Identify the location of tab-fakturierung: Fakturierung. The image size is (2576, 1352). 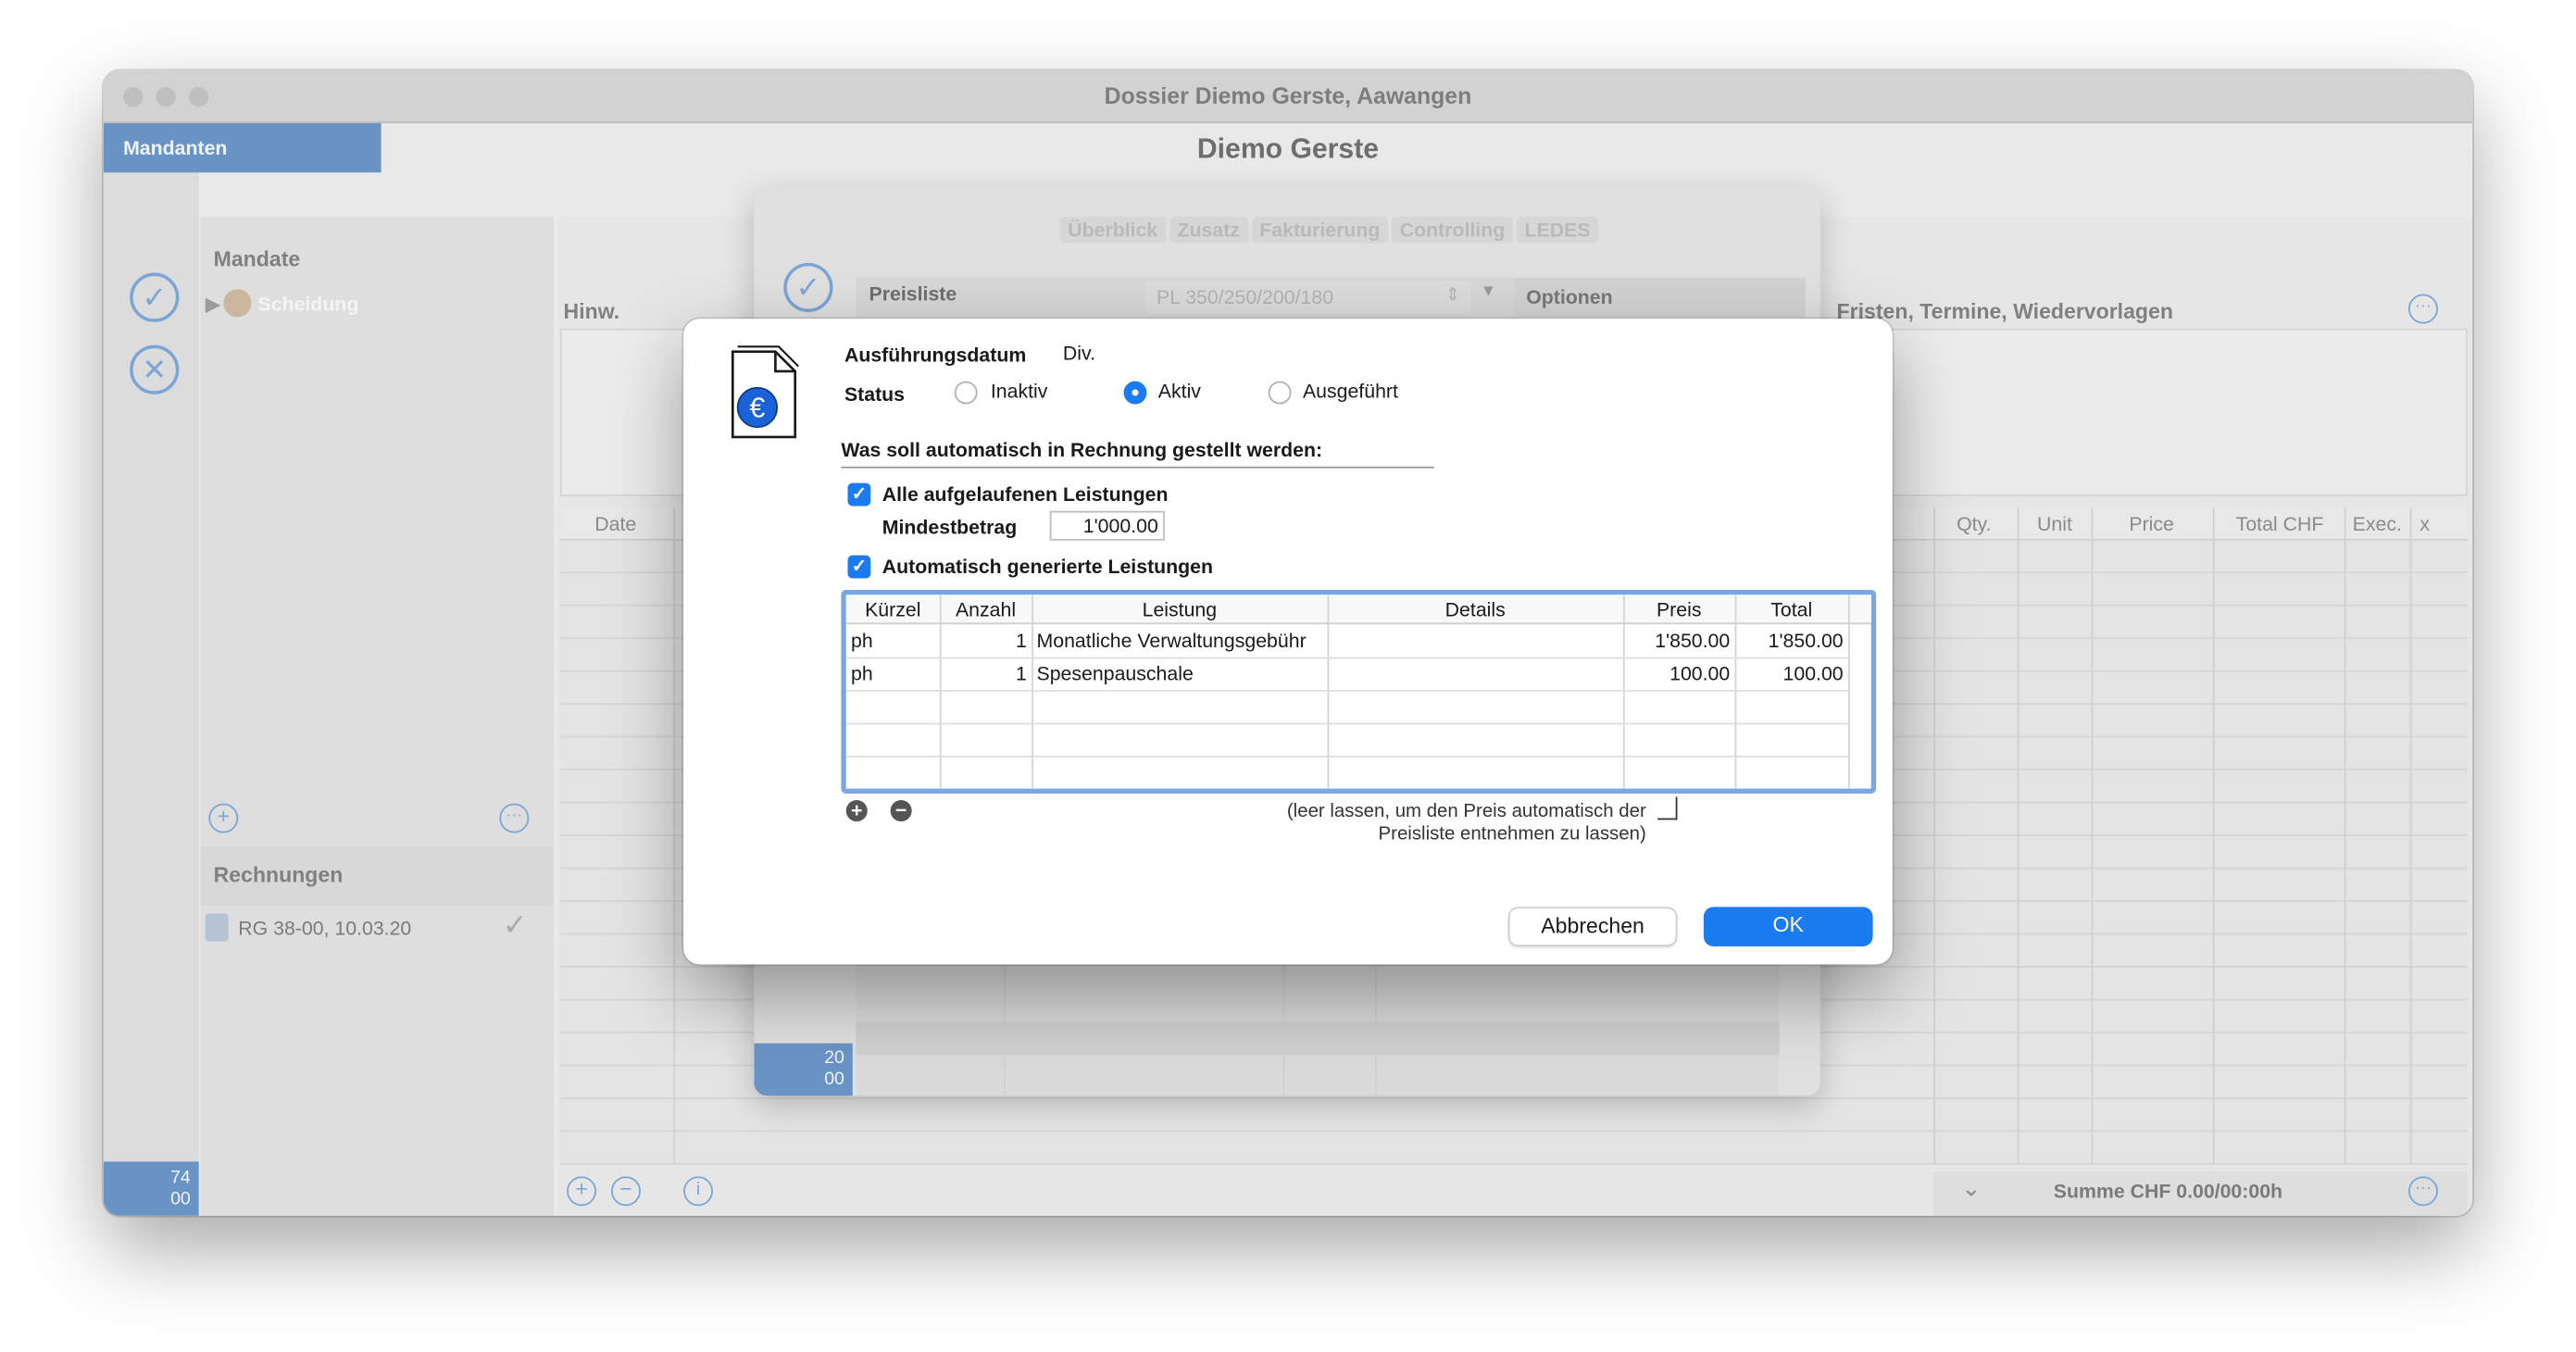
(1320, 231).